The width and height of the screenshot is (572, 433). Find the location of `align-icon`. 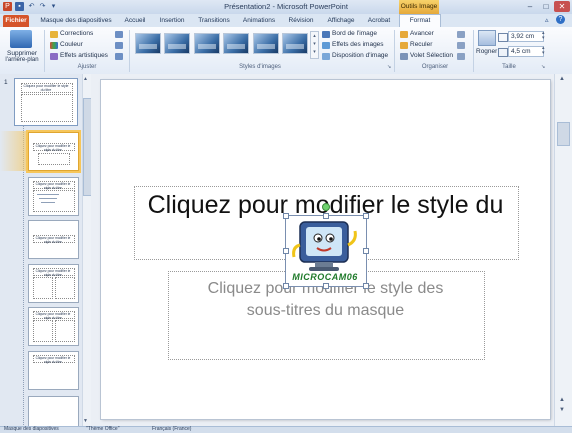

align-icon is located at coordinates (461, 34).